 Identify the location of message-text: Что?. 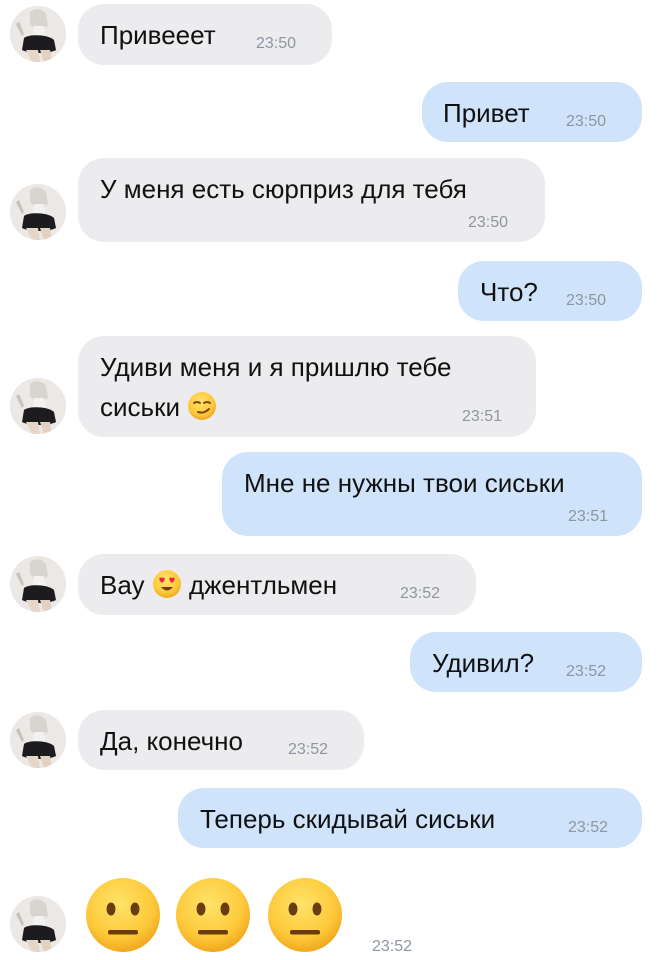
(509, 292).